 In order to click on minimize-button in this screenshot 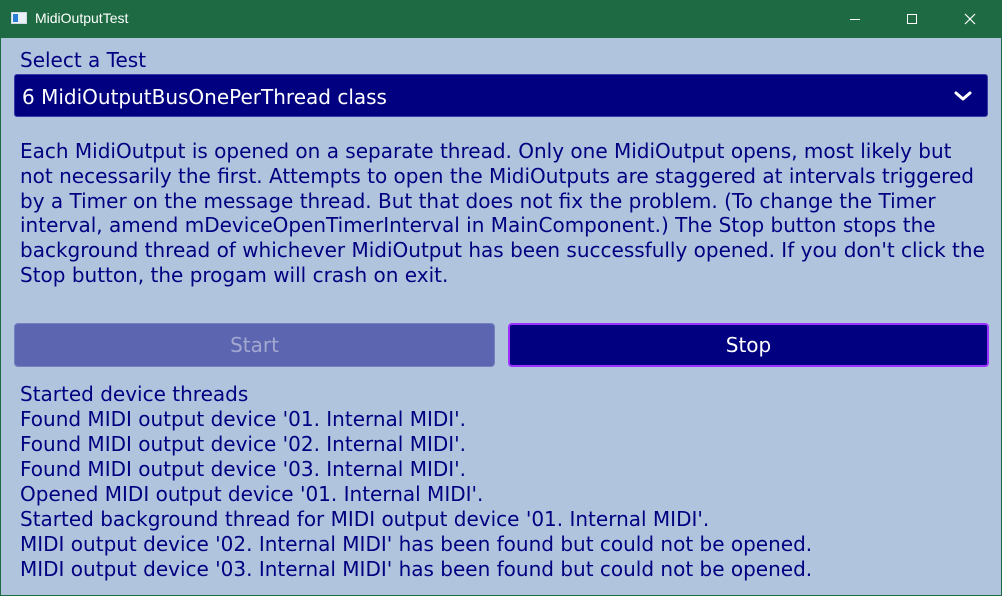, I will do `click(855, 19)`.